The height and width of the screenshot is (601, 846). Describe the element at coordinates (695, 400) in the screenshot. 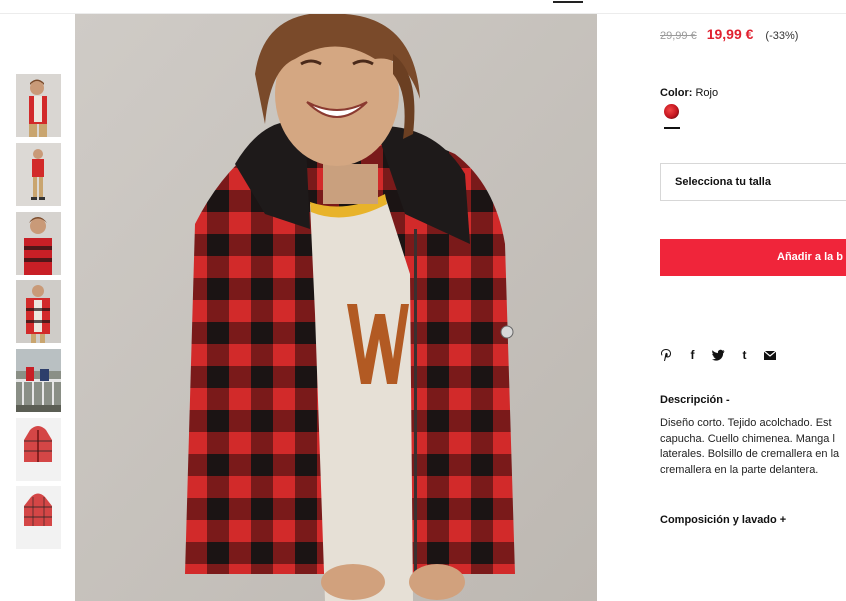

I see `description-toggle: Descripción -` at that location.